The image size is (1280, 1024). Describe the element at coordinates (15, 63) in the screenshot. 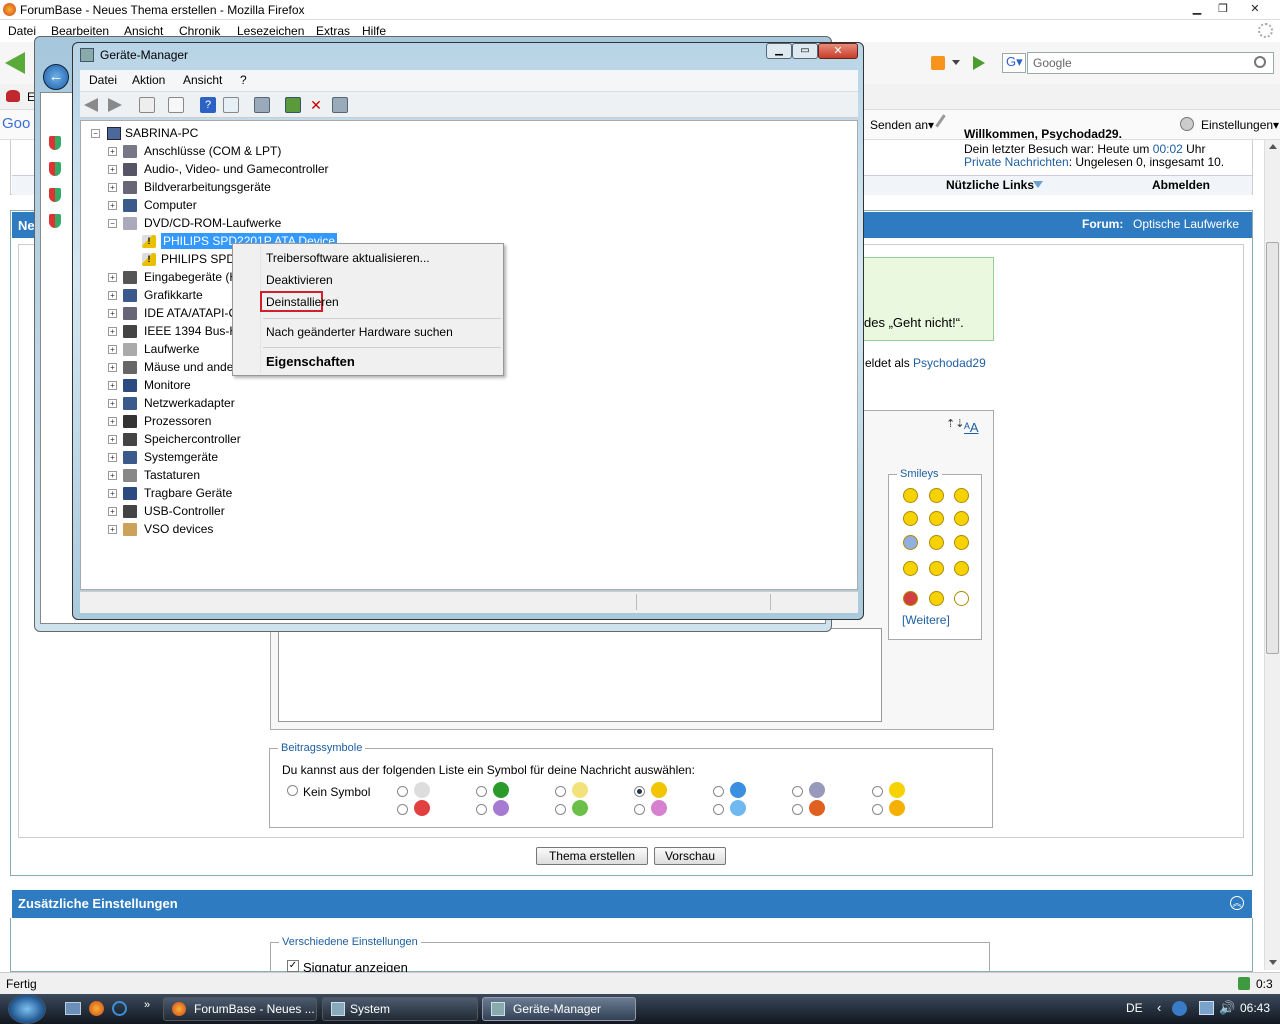

I see `back-arrow-icon` at that location.